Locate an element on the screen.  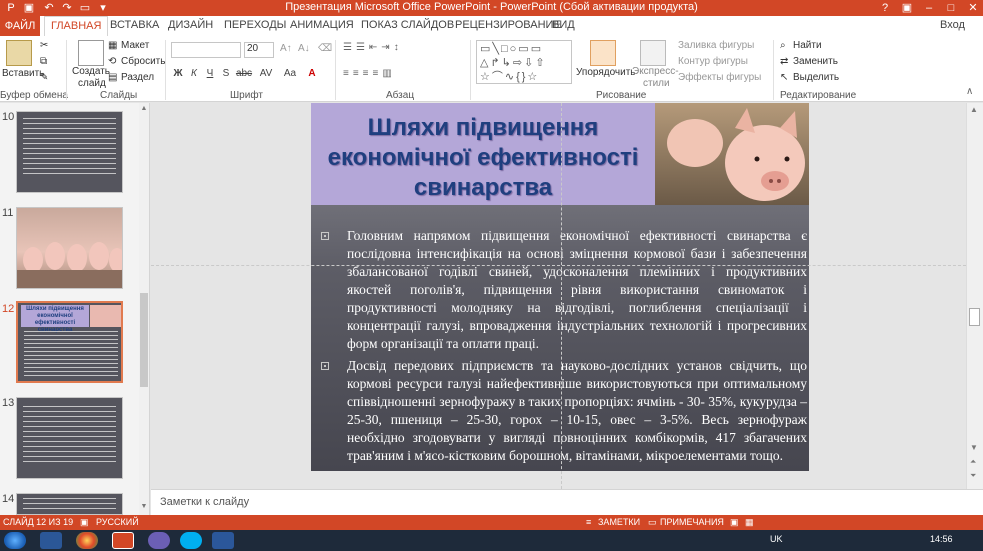
quick-styles-button-line2: стили is located at coordinates (656, 83).